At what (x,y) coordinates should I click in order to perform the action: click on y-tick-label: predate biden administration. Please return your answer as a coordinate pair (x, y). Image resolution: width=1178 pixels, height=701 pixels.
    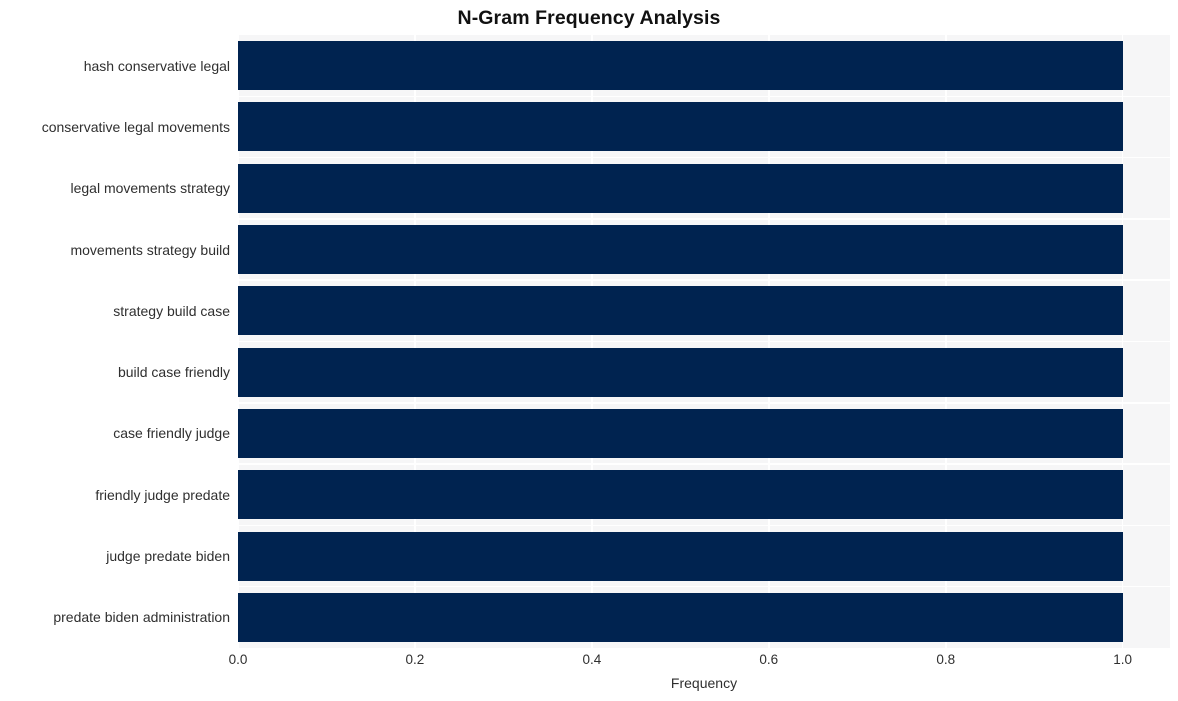
    Looking at the image, I should click on (141, 617).